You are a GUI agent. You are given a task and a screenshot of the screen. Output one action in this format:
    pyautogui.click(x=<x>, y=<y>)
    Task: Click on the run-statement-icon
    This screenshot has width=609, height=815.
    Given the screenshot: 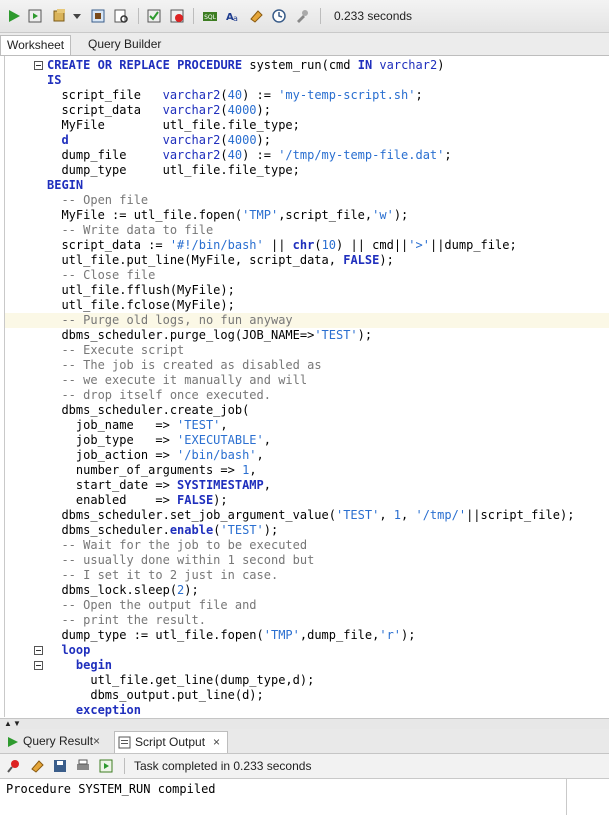 What is the action you would take?
    pyautogui.click(x=14, y=16)
    